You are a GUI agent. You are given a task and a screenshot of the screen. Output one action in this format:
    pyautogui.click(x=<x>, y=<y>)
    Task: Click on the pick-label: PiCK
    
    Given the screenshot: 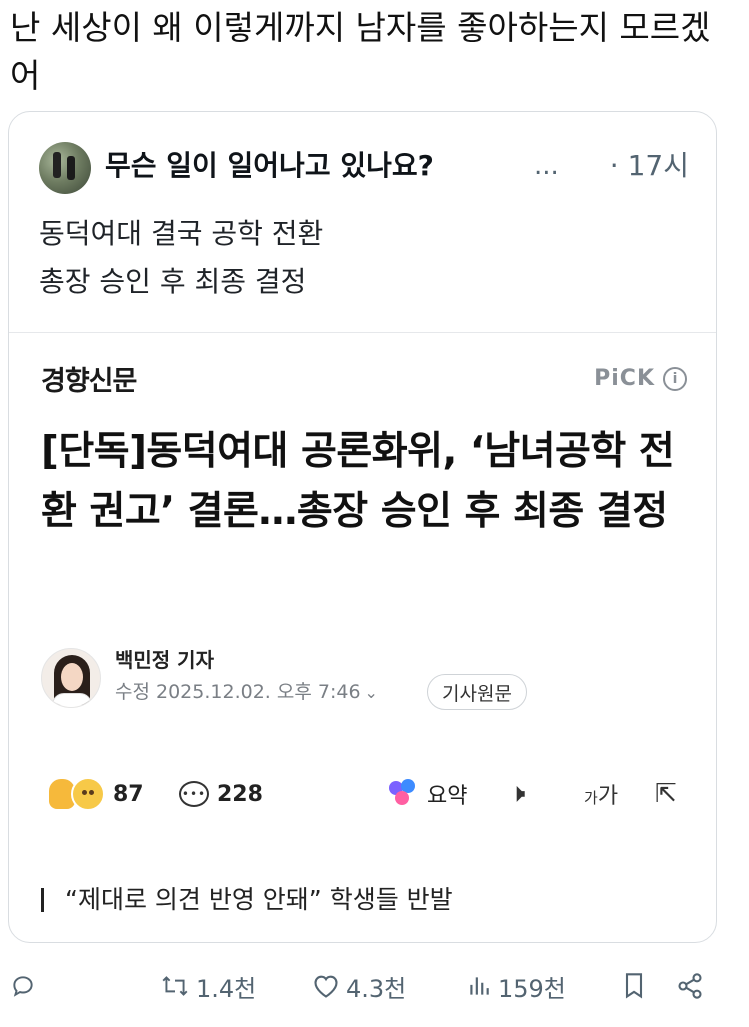 What is the action you would take?
    pyautogui.click(x=624, y=378)
    